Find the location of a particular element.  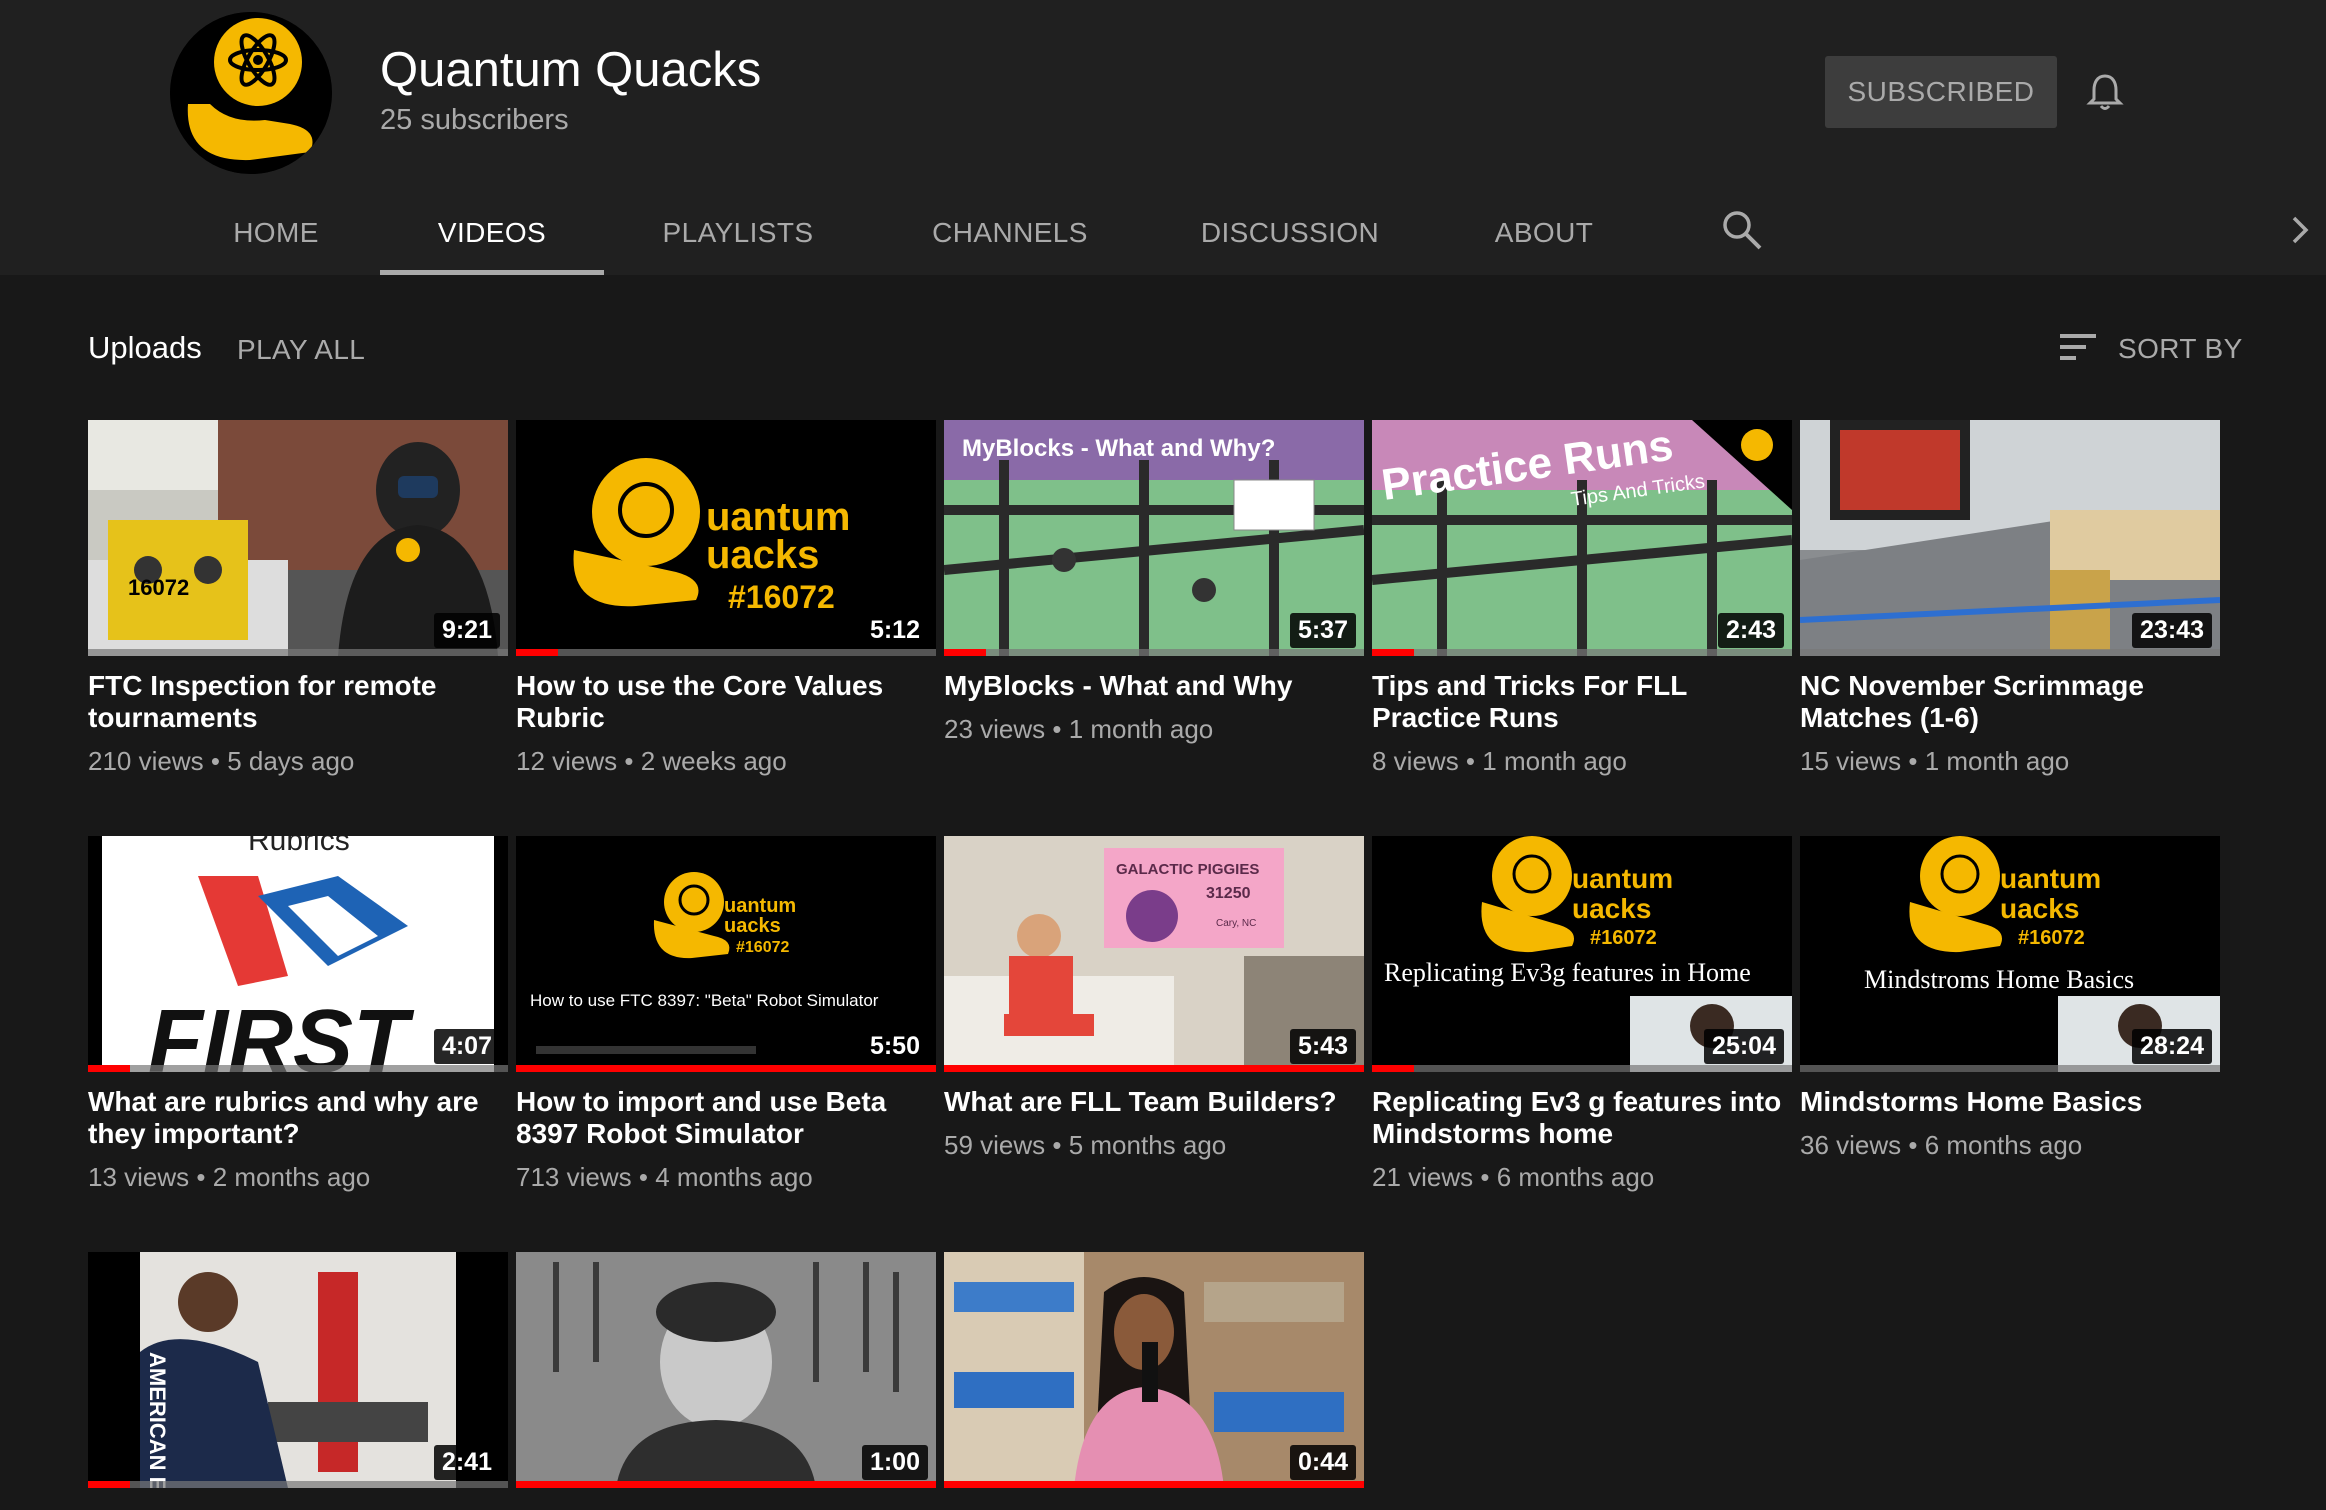

upload-age: 5 days ago is located at coordinates (291, 761).